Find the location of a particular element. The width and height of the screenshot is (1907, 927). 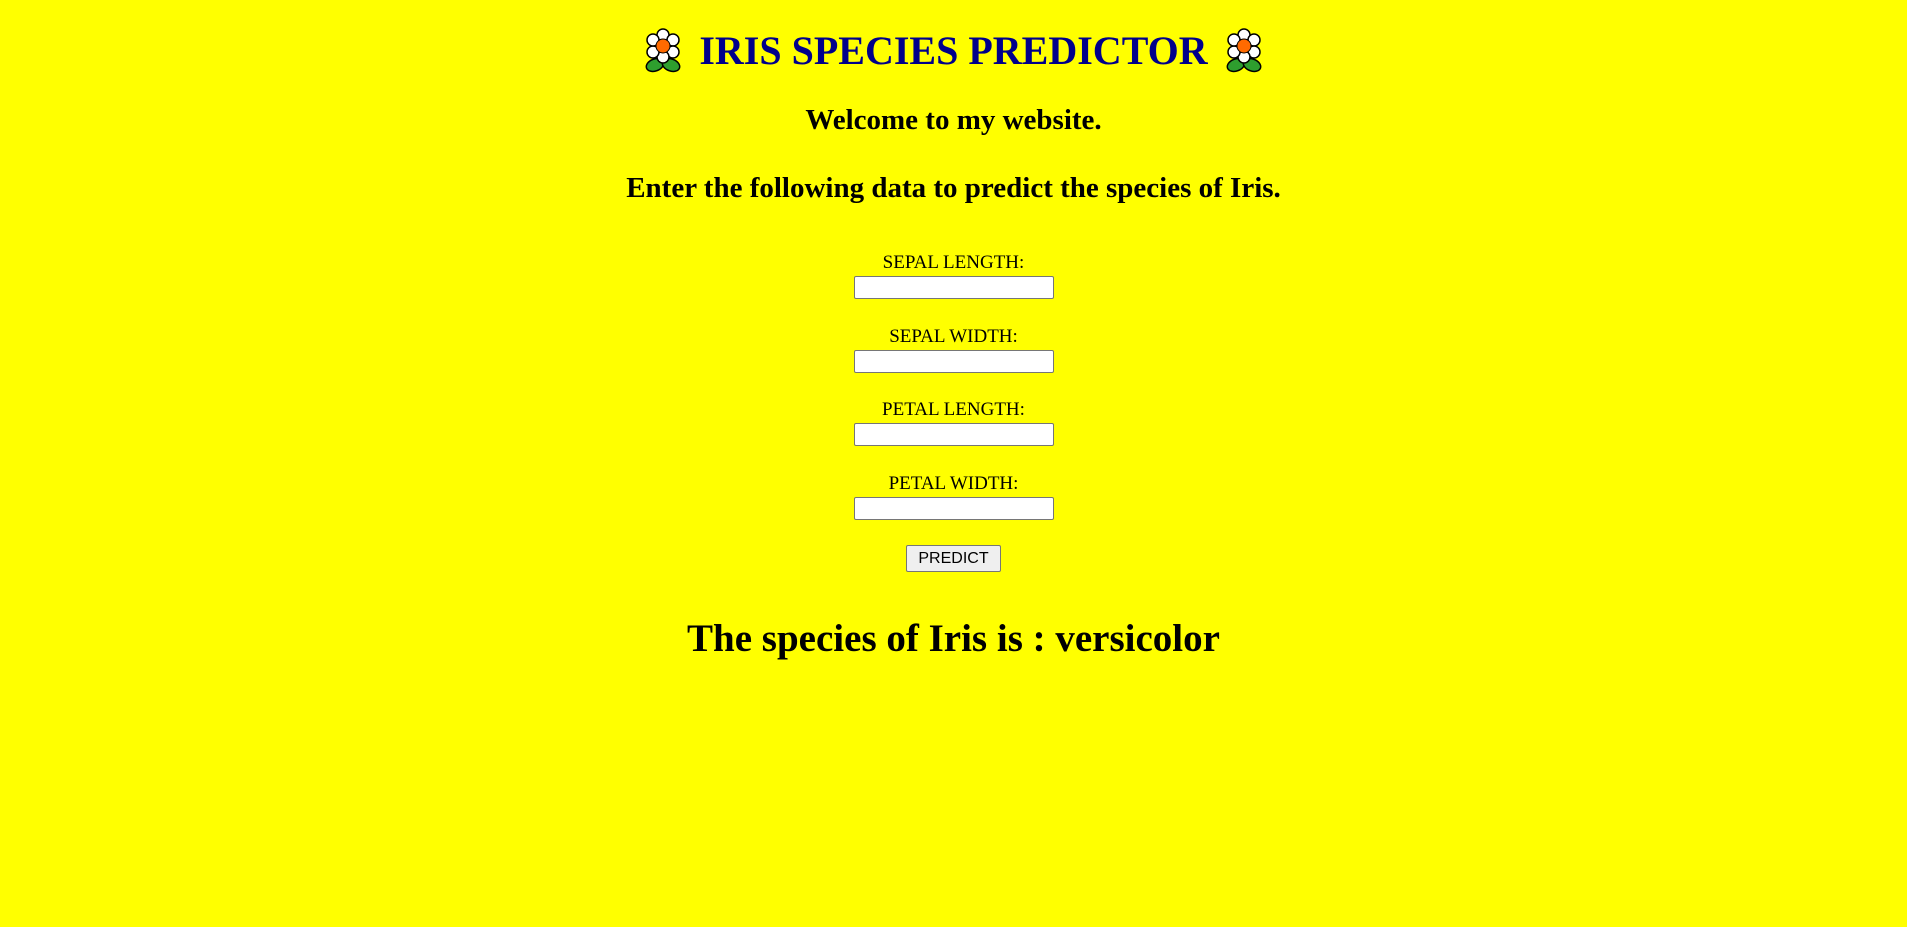

petal-width-label: PETAL WIDTH: is located at coordinates (953, 483).